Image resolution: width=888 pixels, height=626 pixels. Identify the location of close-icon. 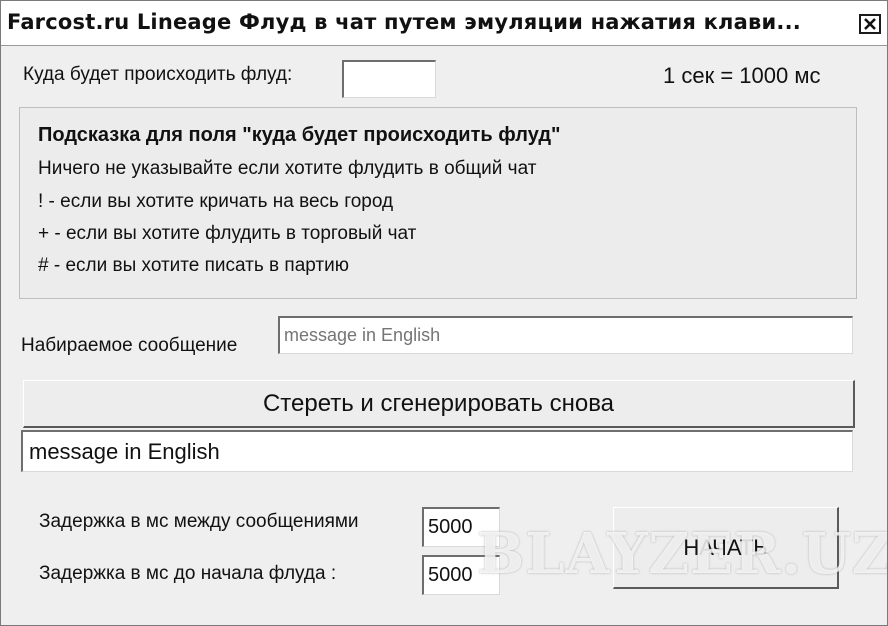
(870, 24).